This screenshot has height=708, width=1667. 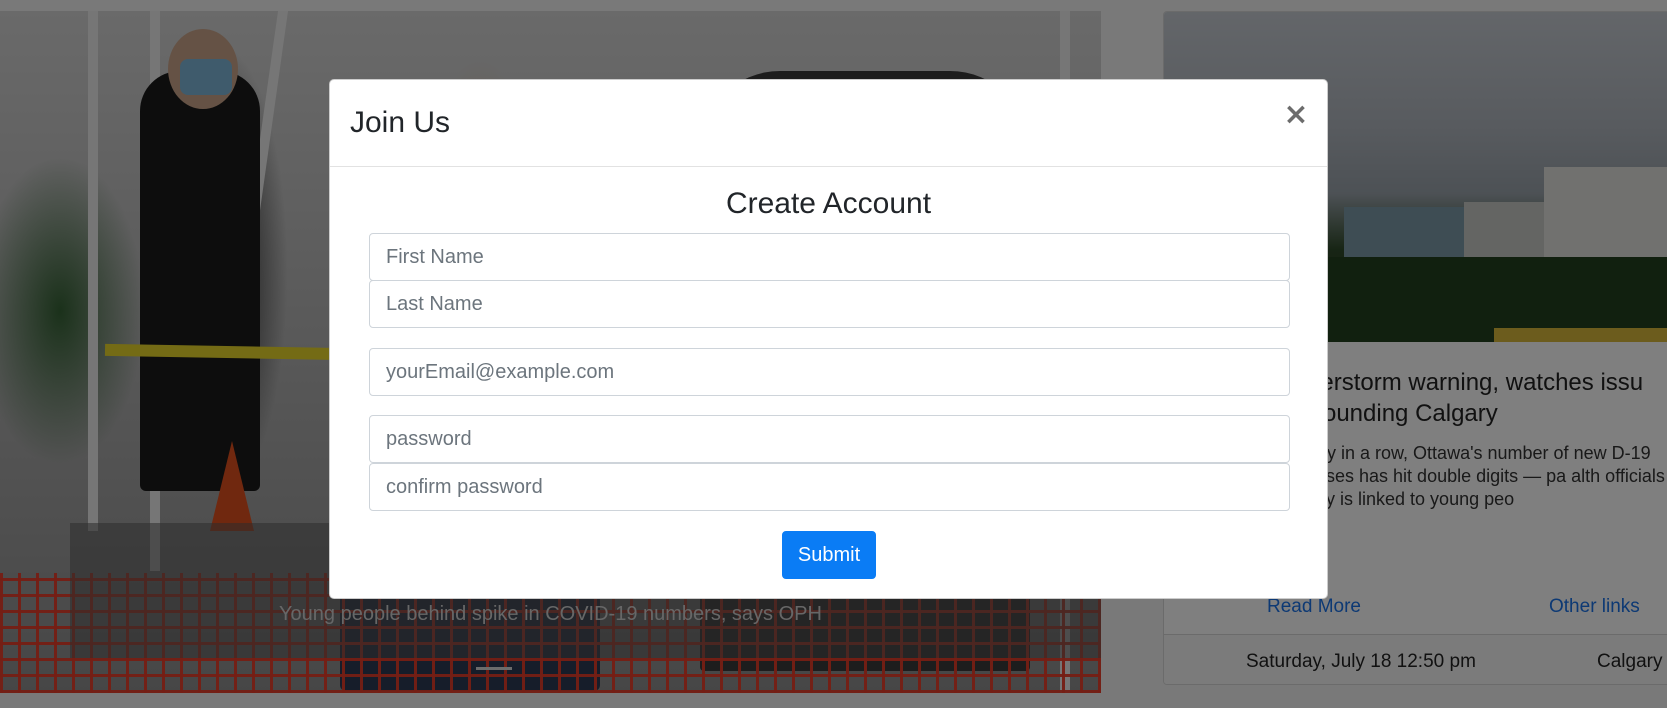 I want to click on modal-header: Join Us ×, so click(x=828, y=123).